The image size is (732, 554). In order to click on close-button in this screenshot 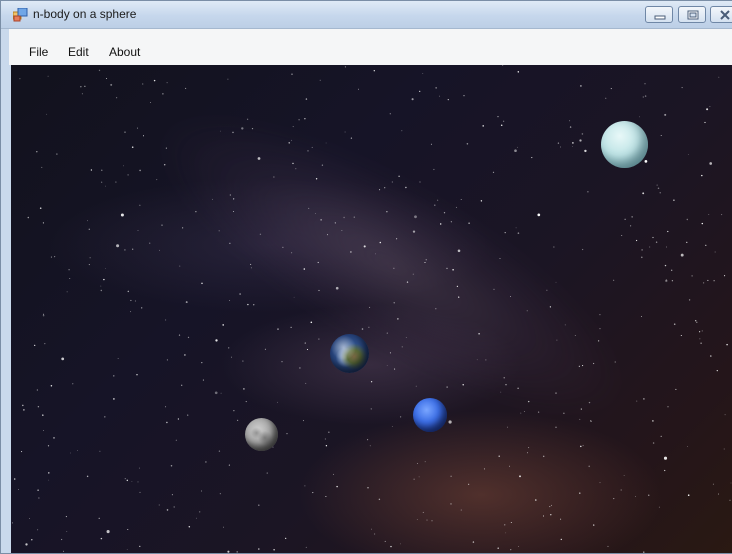, I will do `click(721, 14)`.